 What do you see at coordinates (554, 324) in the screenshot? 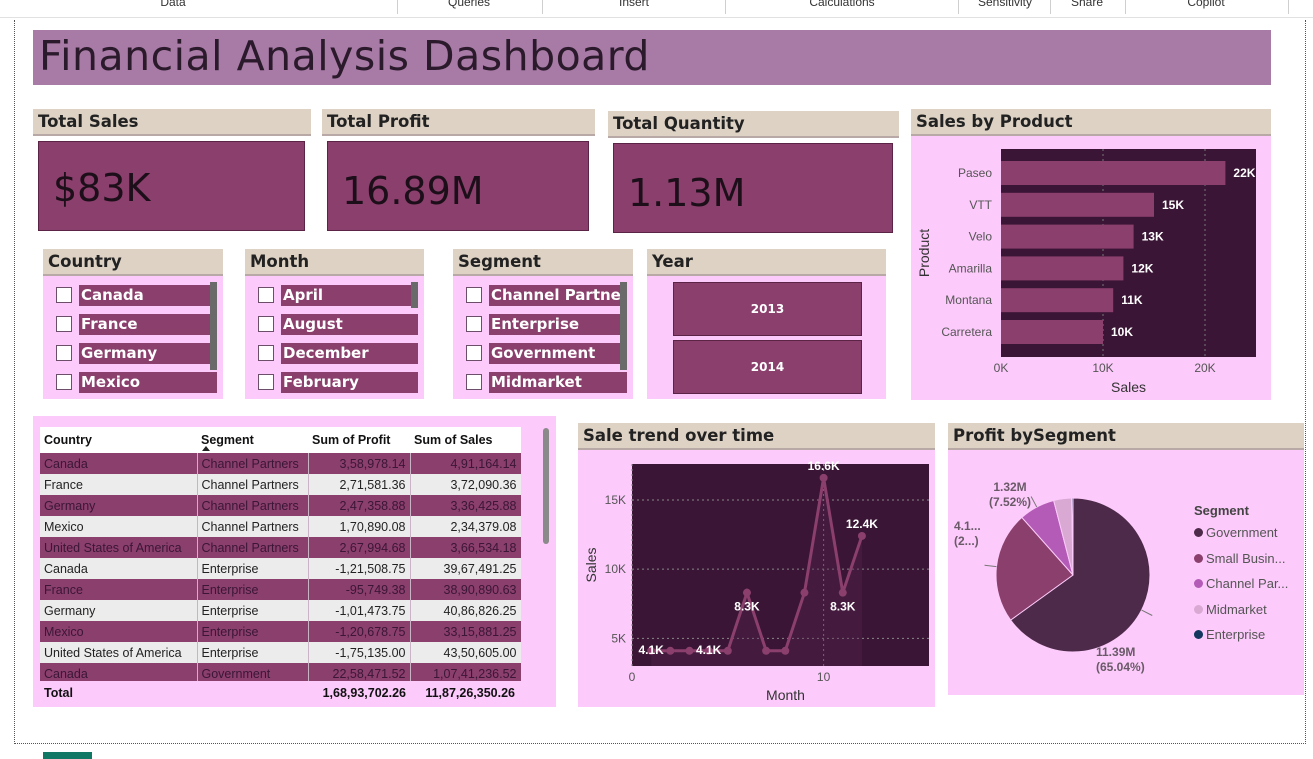
I see `segment-option-enterprise: Enterprise` at bounding box center [554, 324].